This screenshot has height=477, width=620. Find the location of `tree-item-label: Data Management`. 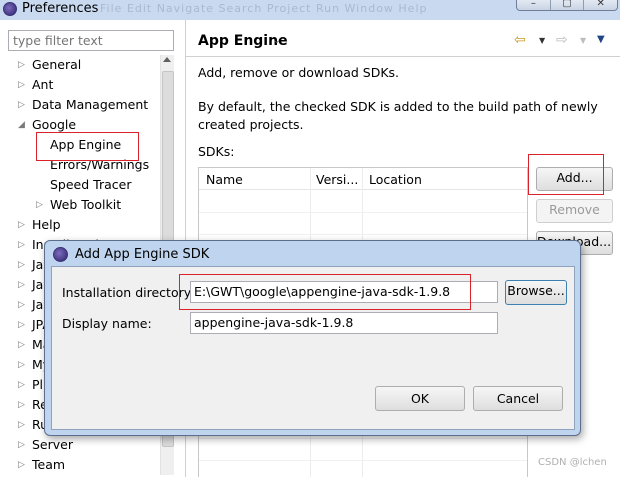

tree-item-label: Data Management is located at coordinates (90, 104).